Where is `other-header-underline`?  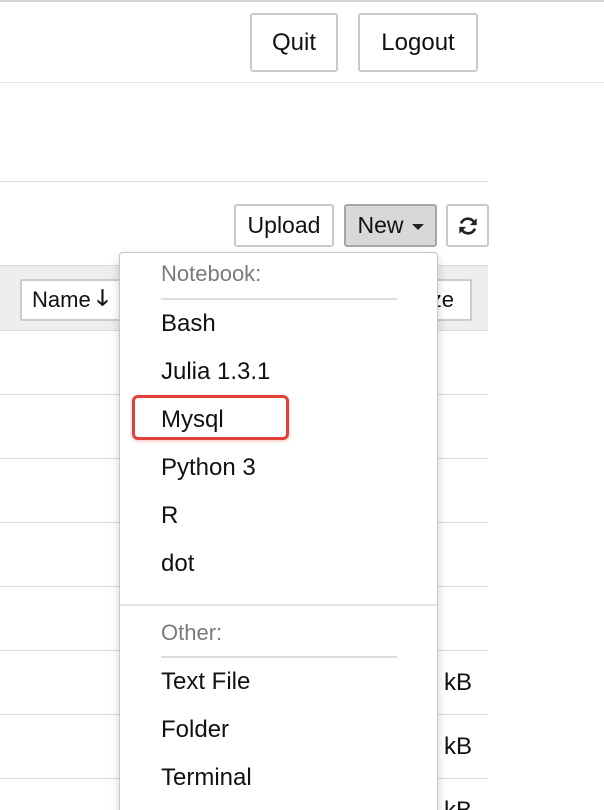
other-header-underline is located at coordinates (279, 657).